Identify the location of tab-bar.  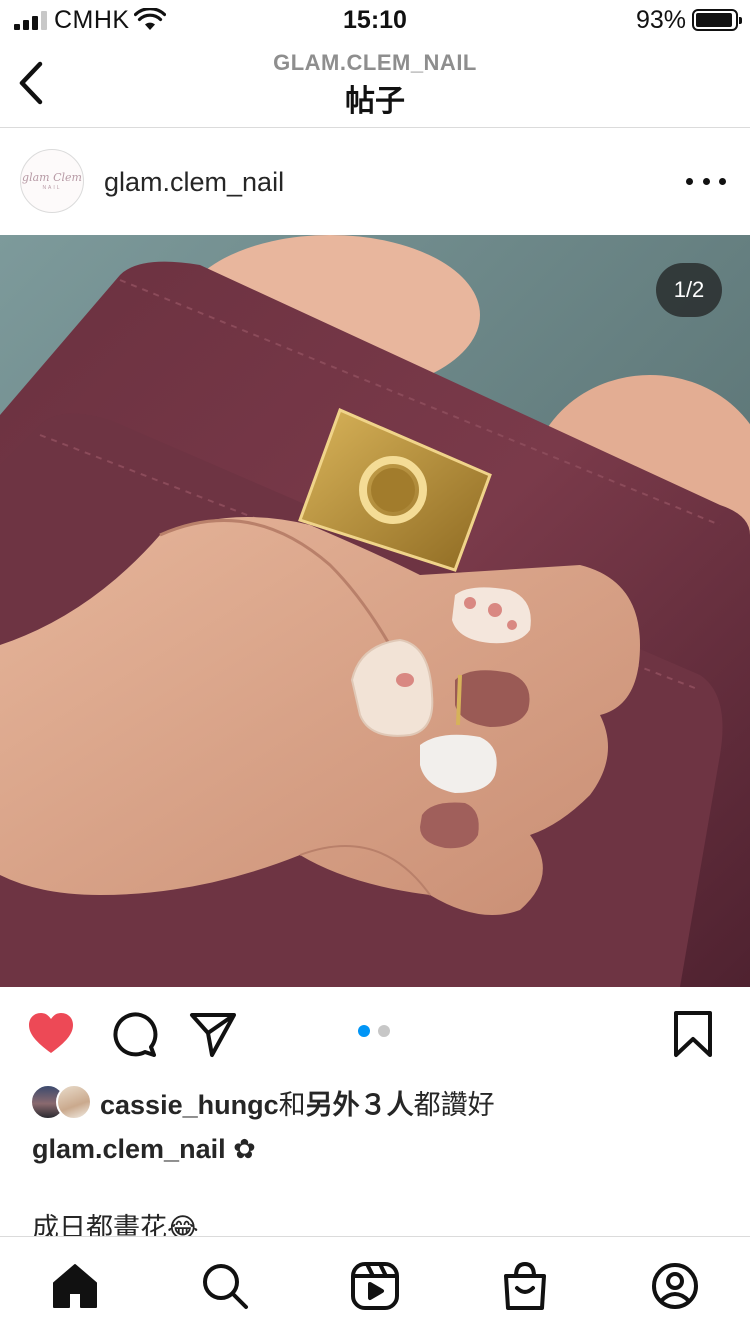
(375, 1285).